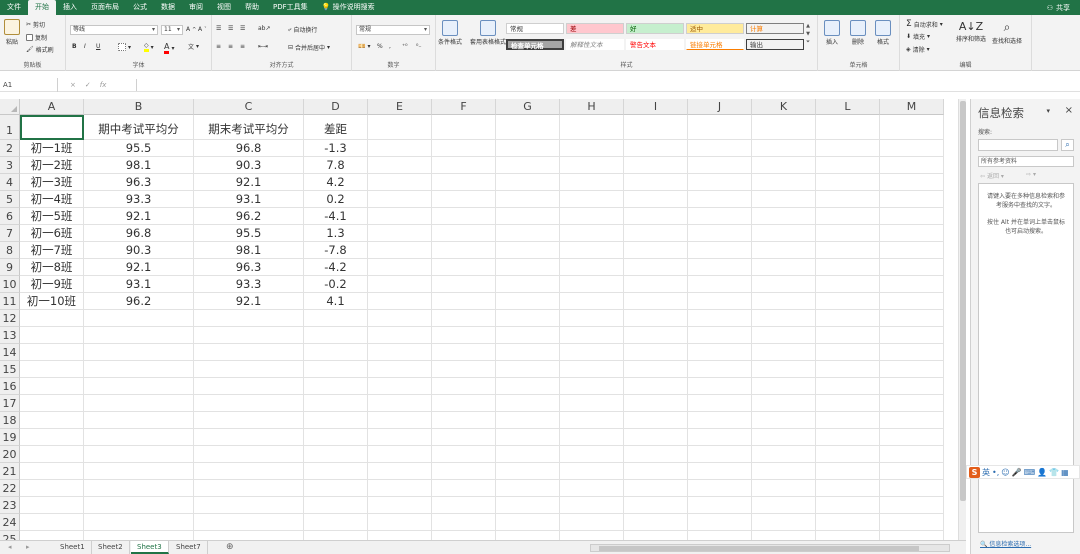 This screenshot has height=554, width=1080. Describe the element at coordinates (10, 471) in the screenshot. I see `row-header-21: 21` at that location.